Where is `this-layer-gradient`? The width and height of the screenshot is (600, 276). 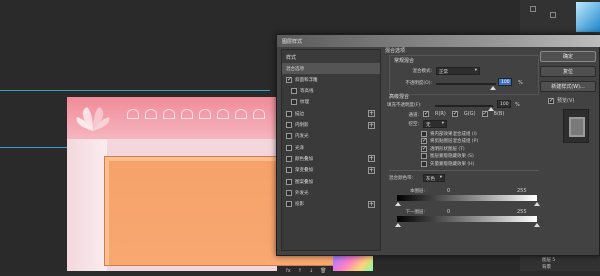 this-layer-gradient is located at coordinates (467, 198).